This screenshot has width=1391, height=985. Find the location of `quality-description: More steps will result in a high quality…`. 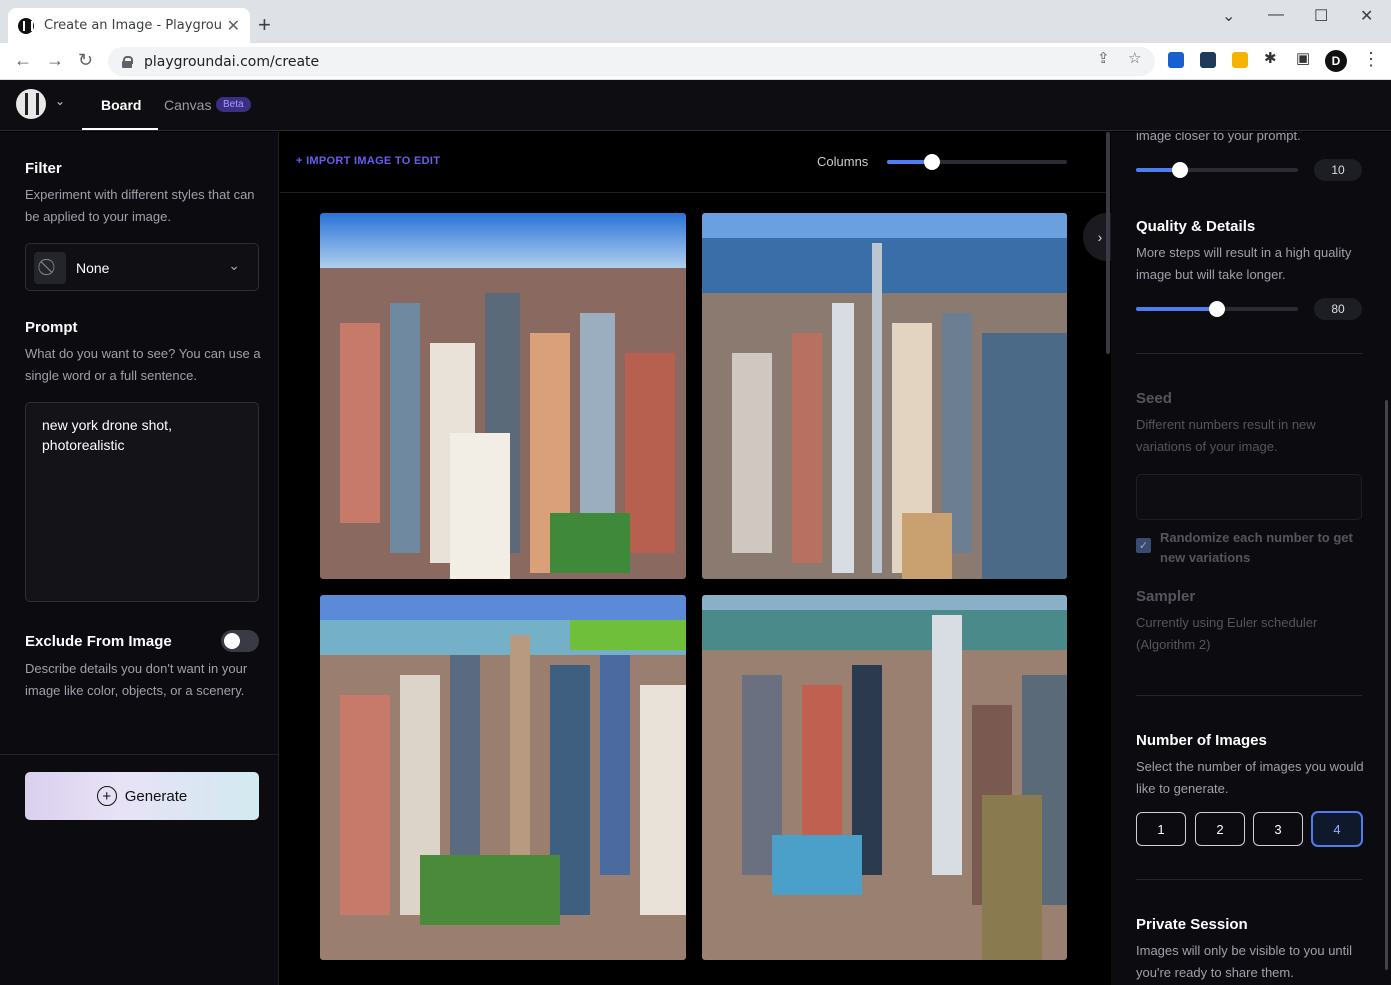

quality-description: More steps will result in a high quality… is located at coordinates (1244, 263).